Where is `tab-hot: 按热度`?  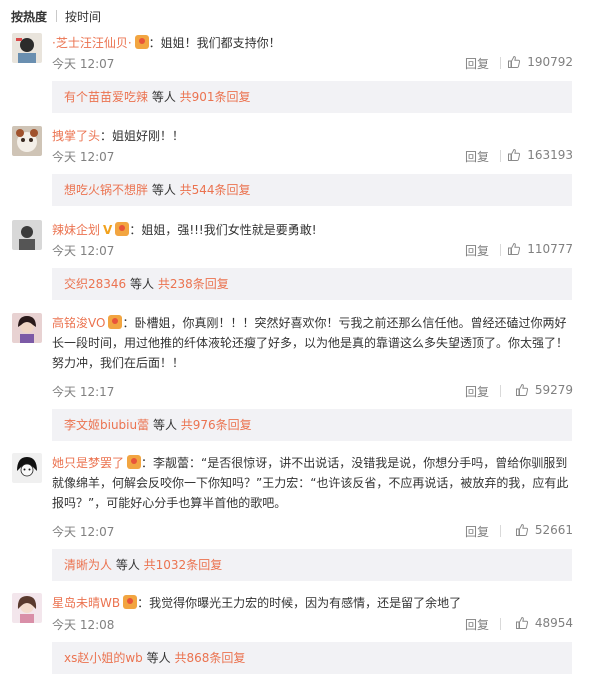
tab-hot: 按热度 is located at coordinates (29, 16).